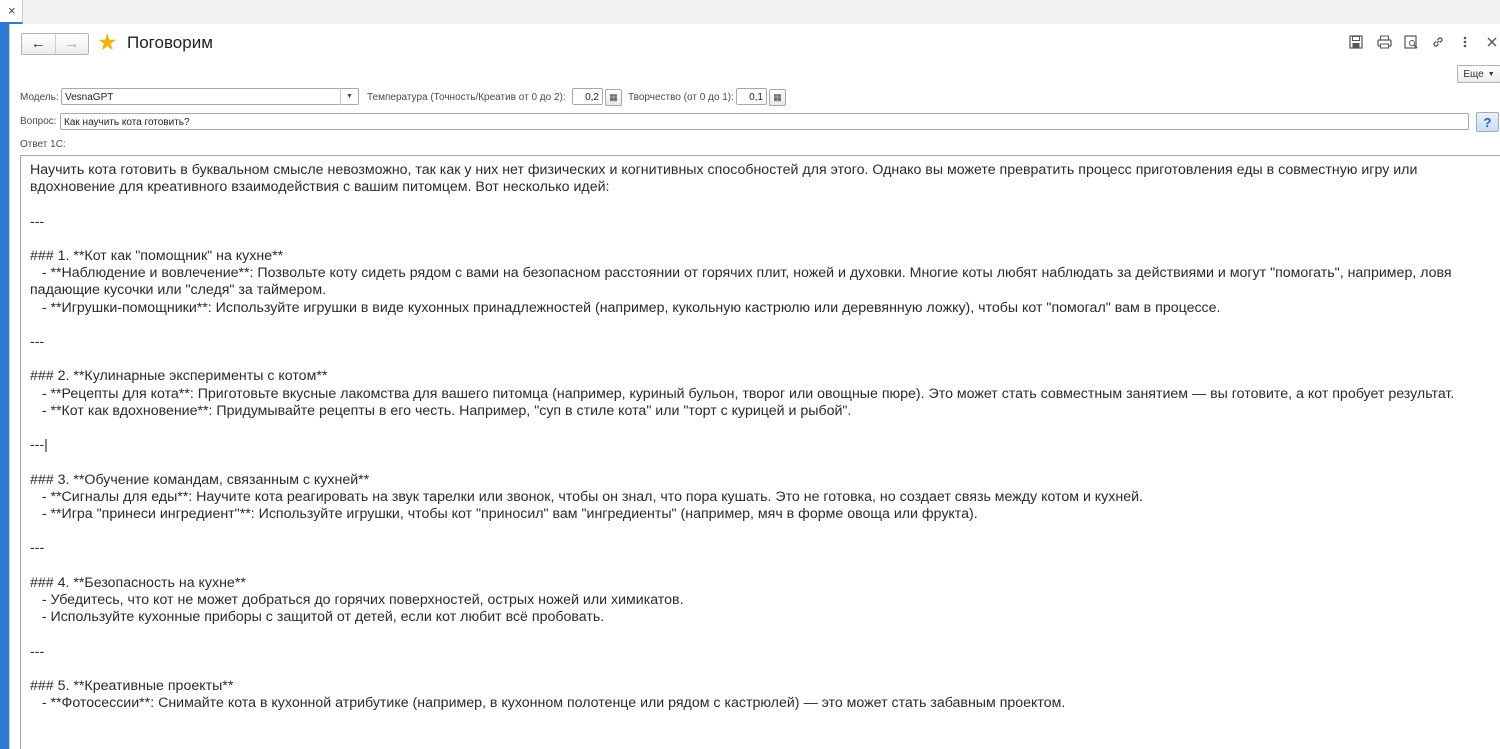 The height and width of the screenshot is (749, 1500). I want to click on question-icon: ?, so click(1487, 122).